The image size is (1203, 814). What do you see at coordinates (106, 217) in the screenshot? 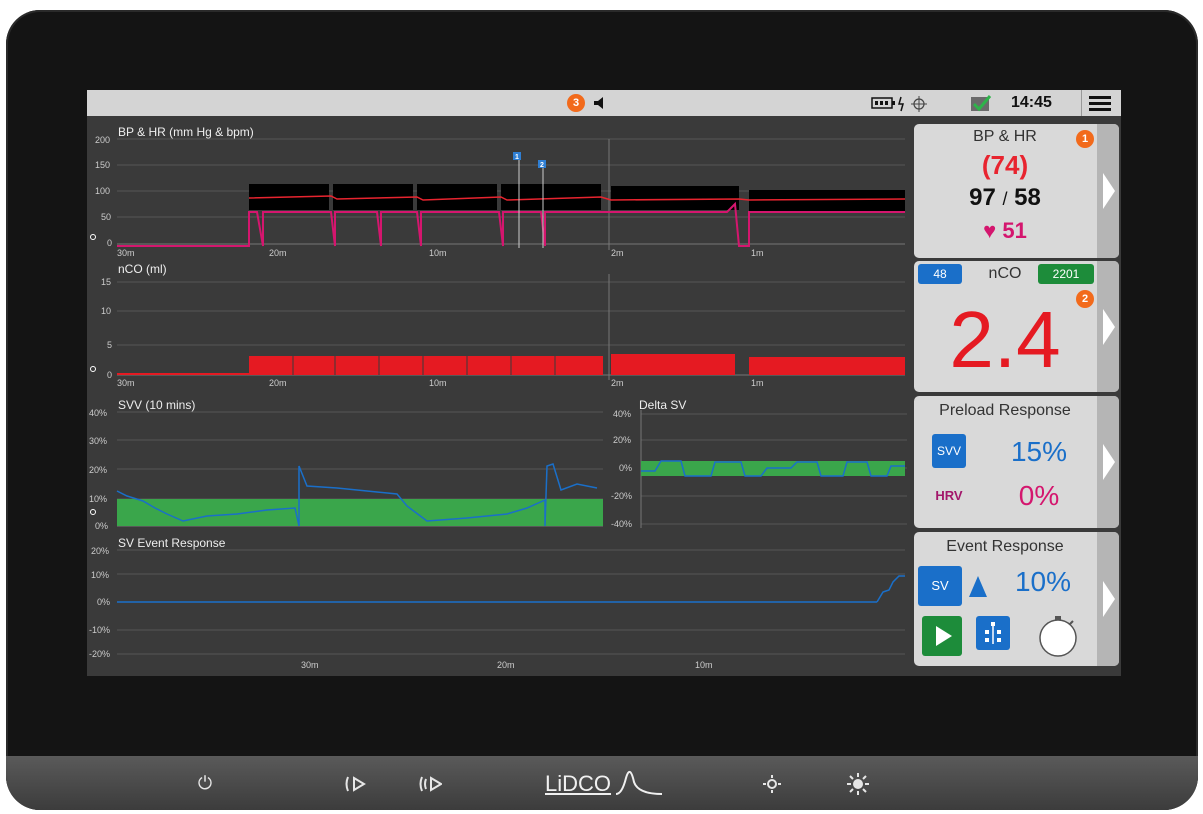
I see `y-tick: 50` at bounding box center [106, 217].